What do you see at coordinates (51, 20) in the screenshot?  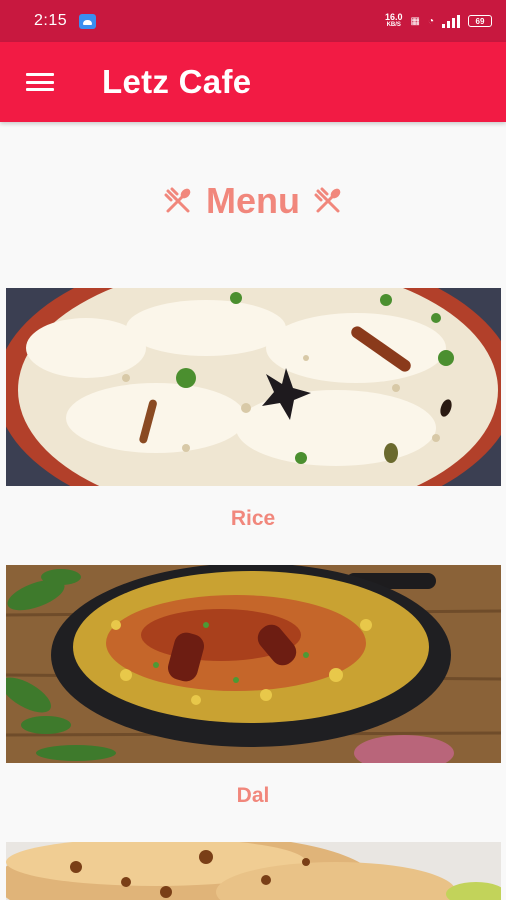 I see `status-time: 2:15` at bounding box center [51, 20].